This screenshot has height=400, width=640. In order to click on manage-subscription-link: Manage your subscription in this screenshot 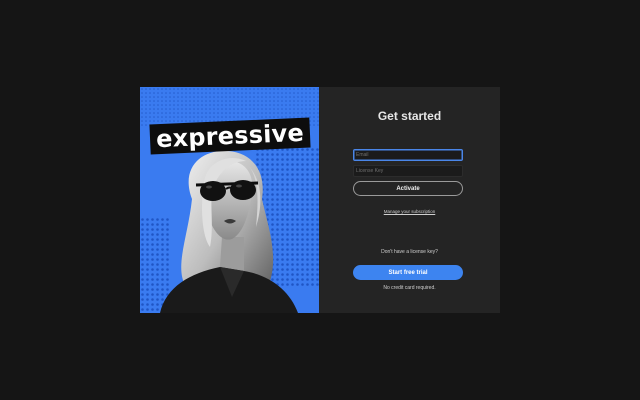, I will do `click(409, 211)`.